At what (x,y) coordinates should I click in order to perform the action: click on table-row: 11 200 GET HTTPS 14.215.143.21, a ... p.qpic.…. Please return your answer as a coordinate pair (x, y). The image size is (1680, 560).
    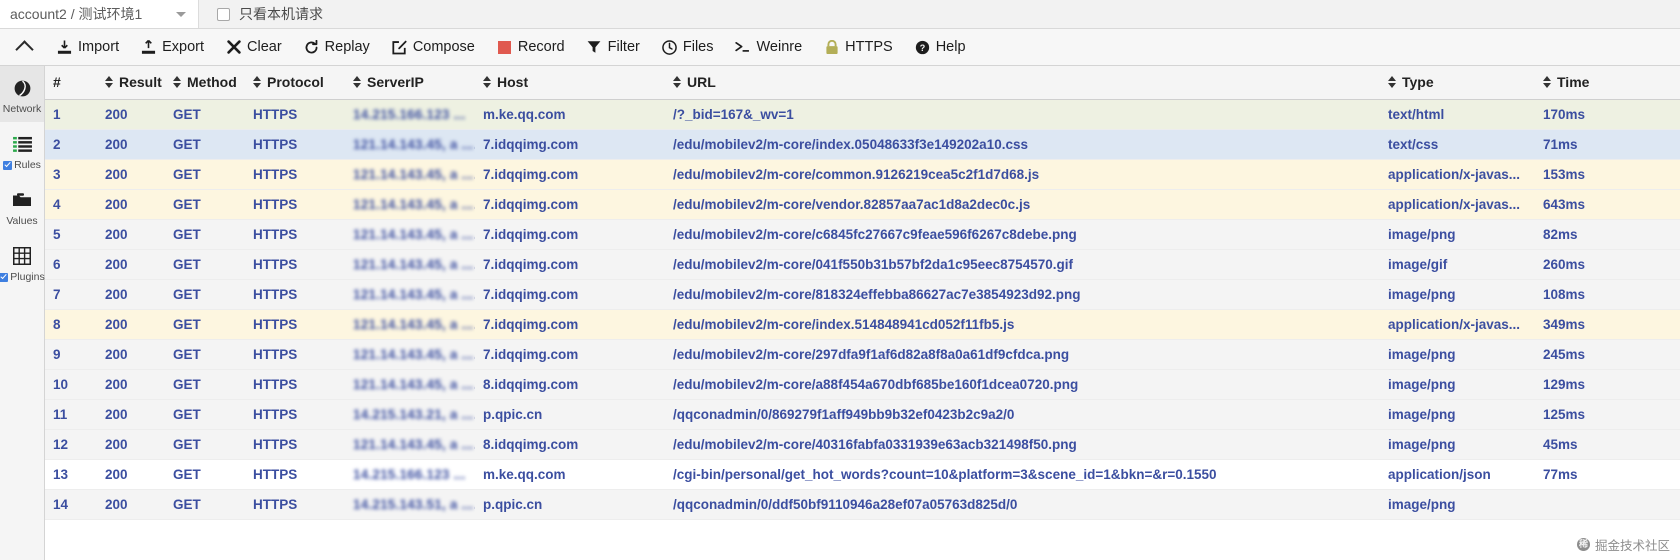
    Looking at the image, I should click on (862, 414).